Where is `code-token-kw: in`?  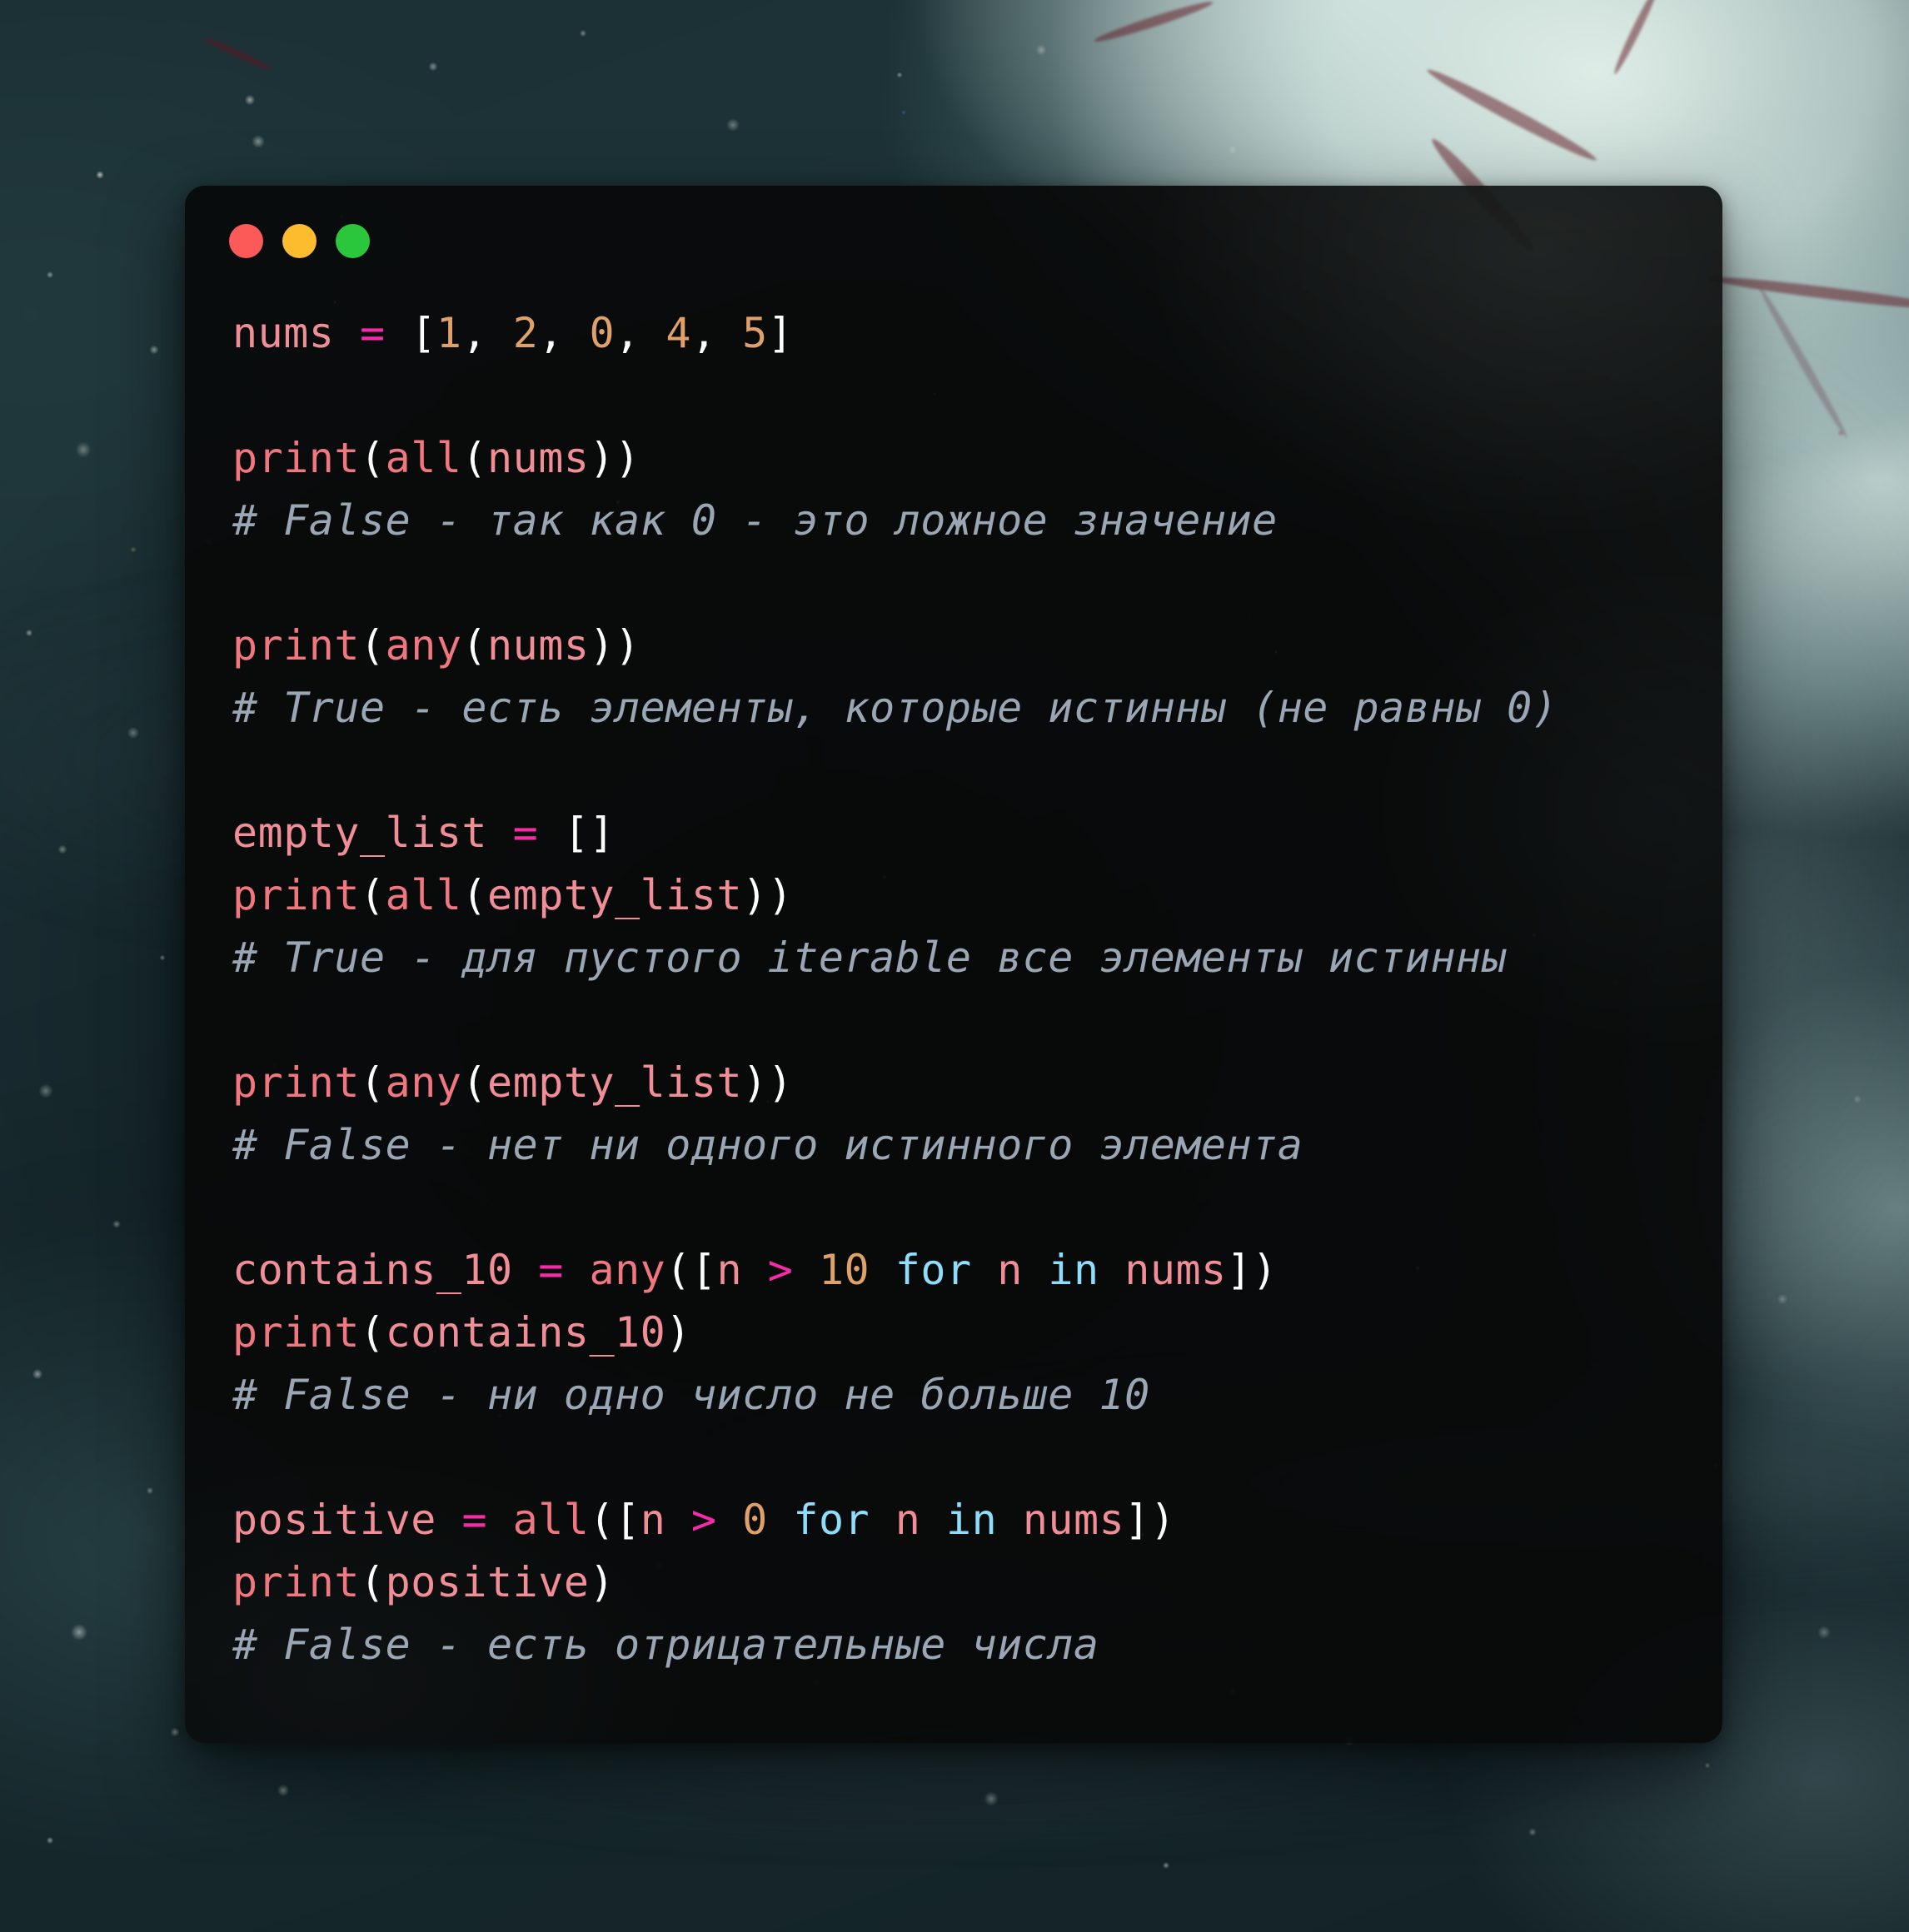
code-token-kw: in is located at coordinates (1073, 1270).